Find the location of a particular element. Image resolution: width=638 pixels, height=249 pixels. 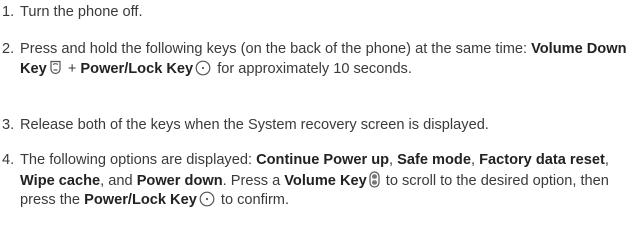

volume-key-label: Volume Key is located at coordinates (325, 180).